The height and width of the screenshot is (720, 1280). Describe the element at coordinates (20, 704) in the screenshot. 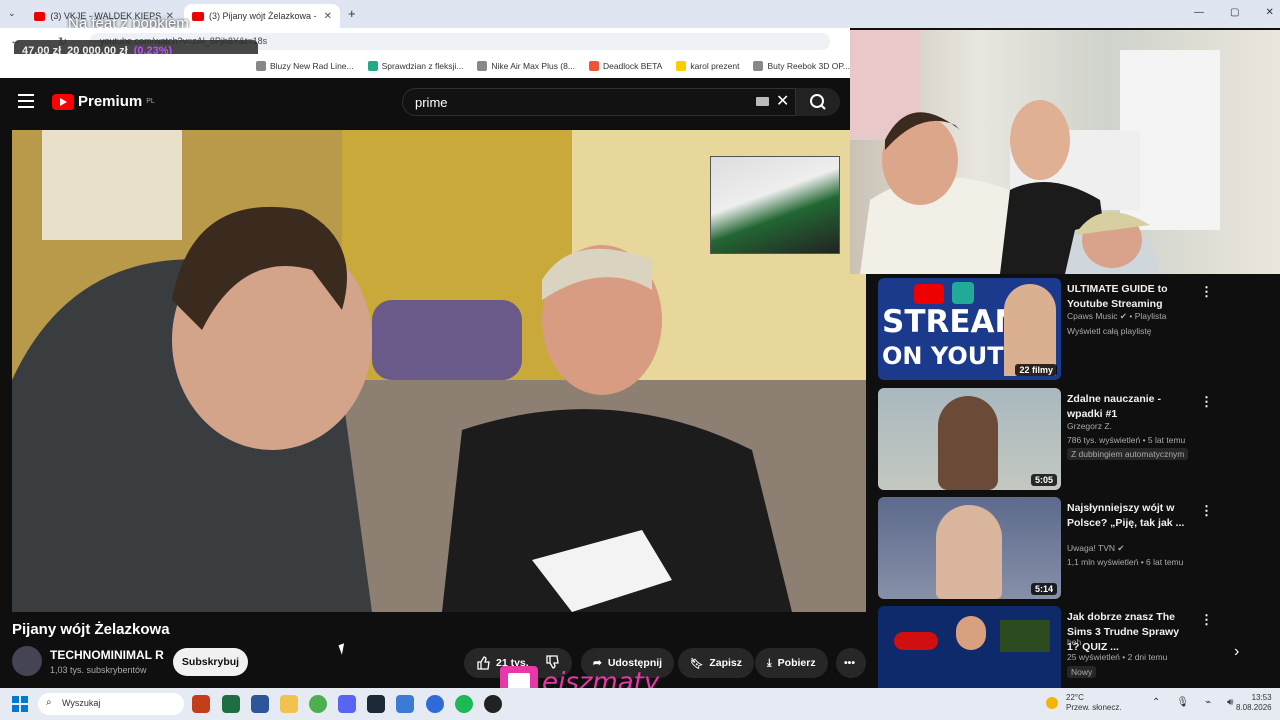

I see `windows-start-icon` at that location.